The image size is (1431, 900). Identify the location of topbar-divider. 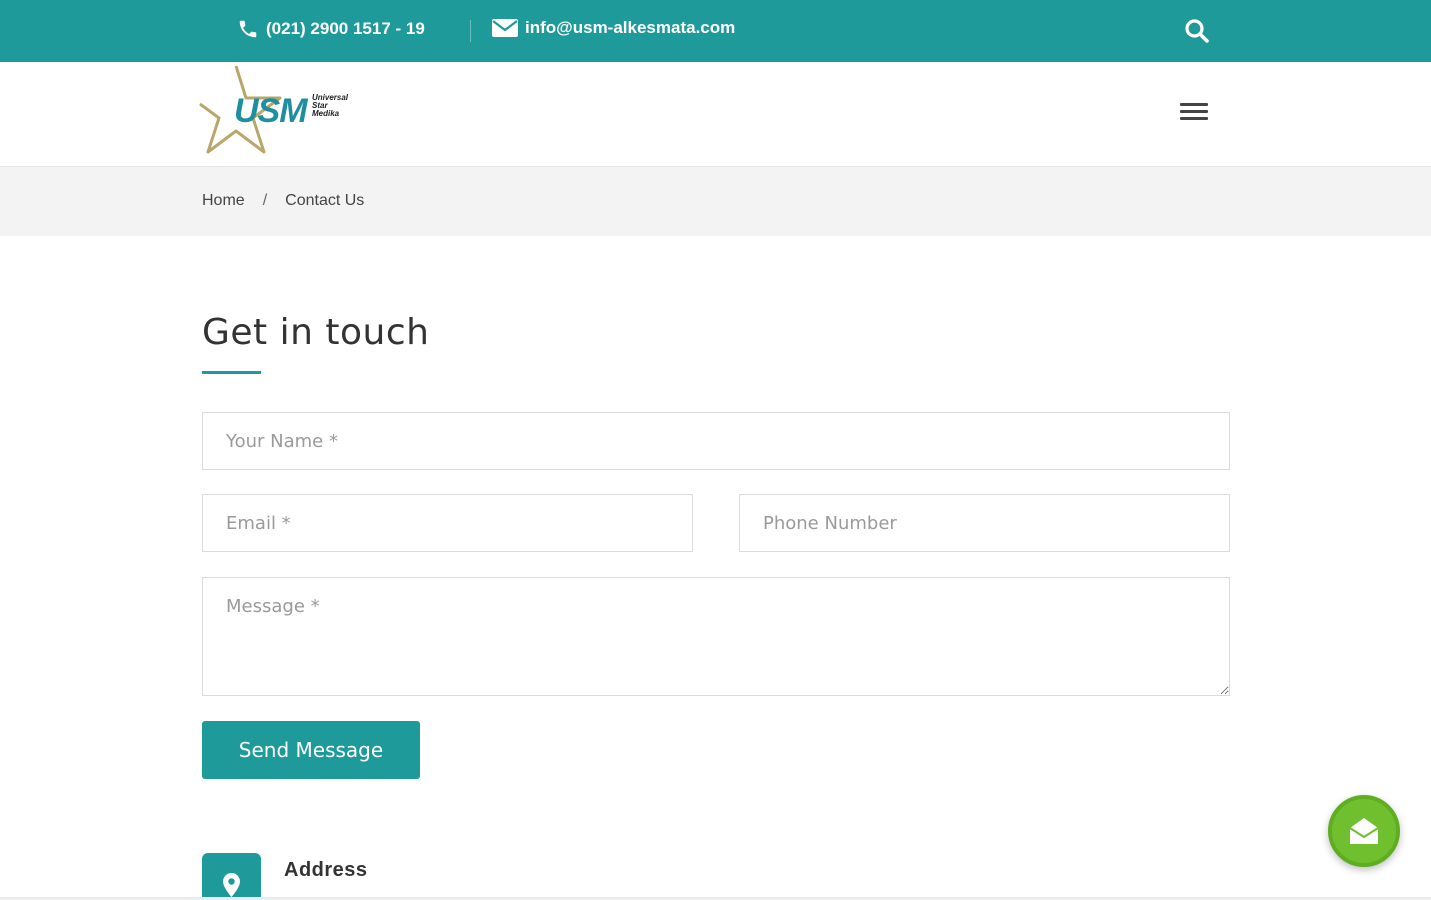
(470, 31).